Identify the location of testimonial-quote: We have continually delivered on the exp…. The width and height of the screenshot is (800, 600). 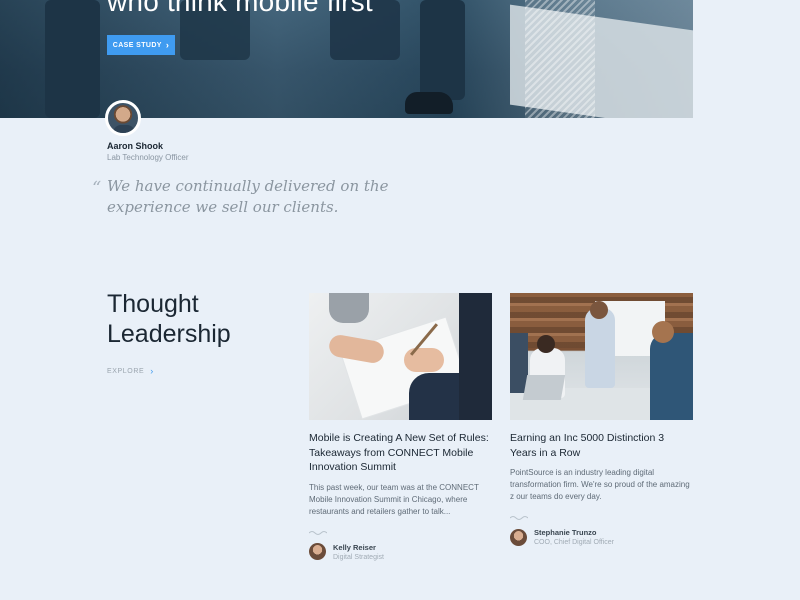
(248, 196).